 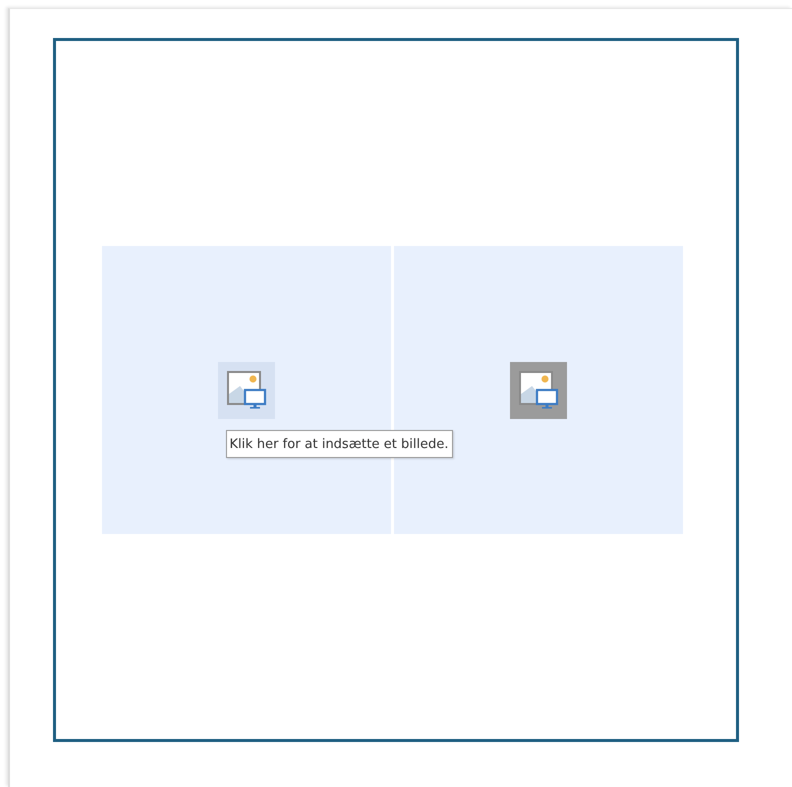 What do you see at coordinates (339, 444) in the screenshot?
I see `tooltip: Klik her for at indsætte et billede.` at bounding box center [339, 444].